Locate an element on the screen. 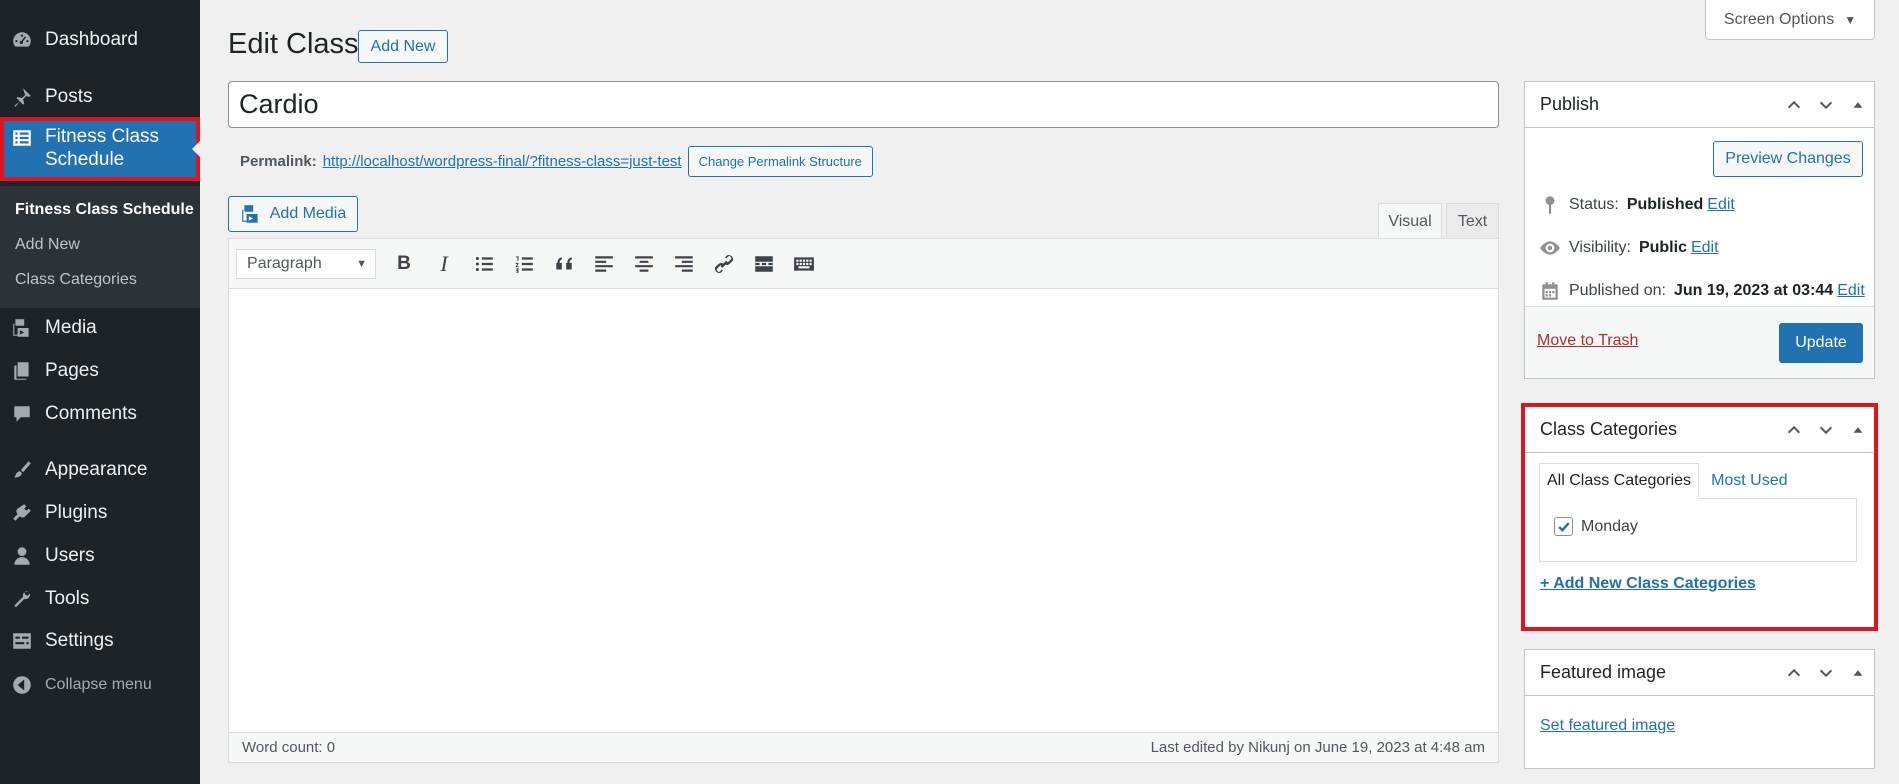 This screenshot has height=784, width=1899. publish-box-title: Publish is located at coordinates (1570, 104).